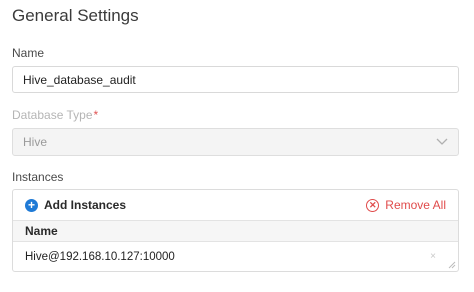 The width and height of the screenshot is (474, 292). I want to click on name-input: Hive_database_audit, so click(235, 79).